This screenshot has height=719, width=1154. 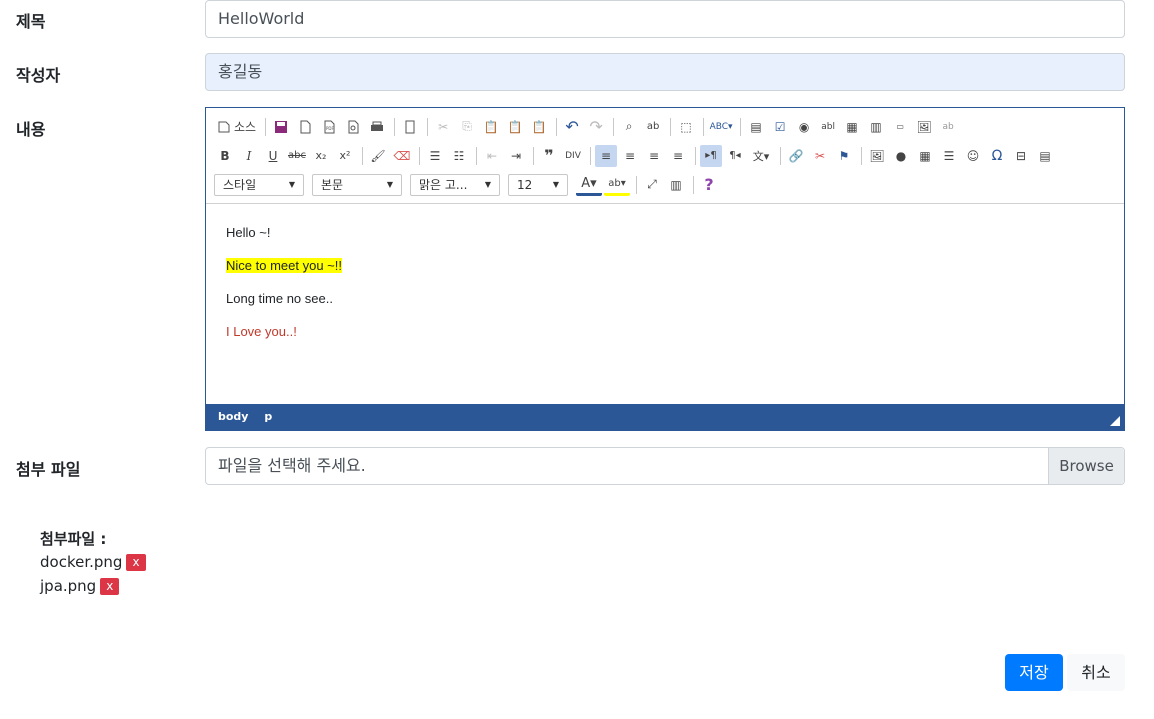 I want to click on special-char-icon: Ω, so click(x=997, y=156).